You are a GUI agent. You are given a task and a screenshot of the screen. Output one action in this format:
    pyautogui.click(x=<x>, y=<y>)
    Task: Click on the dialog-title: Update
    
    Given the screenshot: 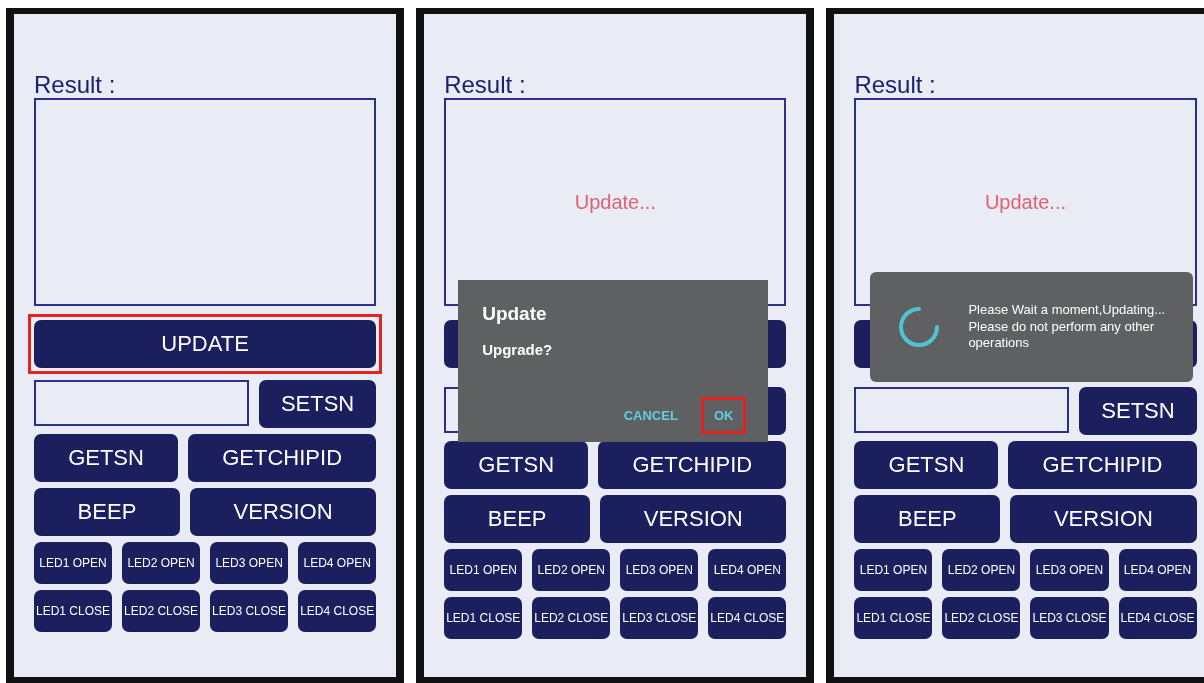 What is the action you would take?
    pyautogui.click(x=515, y=314)
    